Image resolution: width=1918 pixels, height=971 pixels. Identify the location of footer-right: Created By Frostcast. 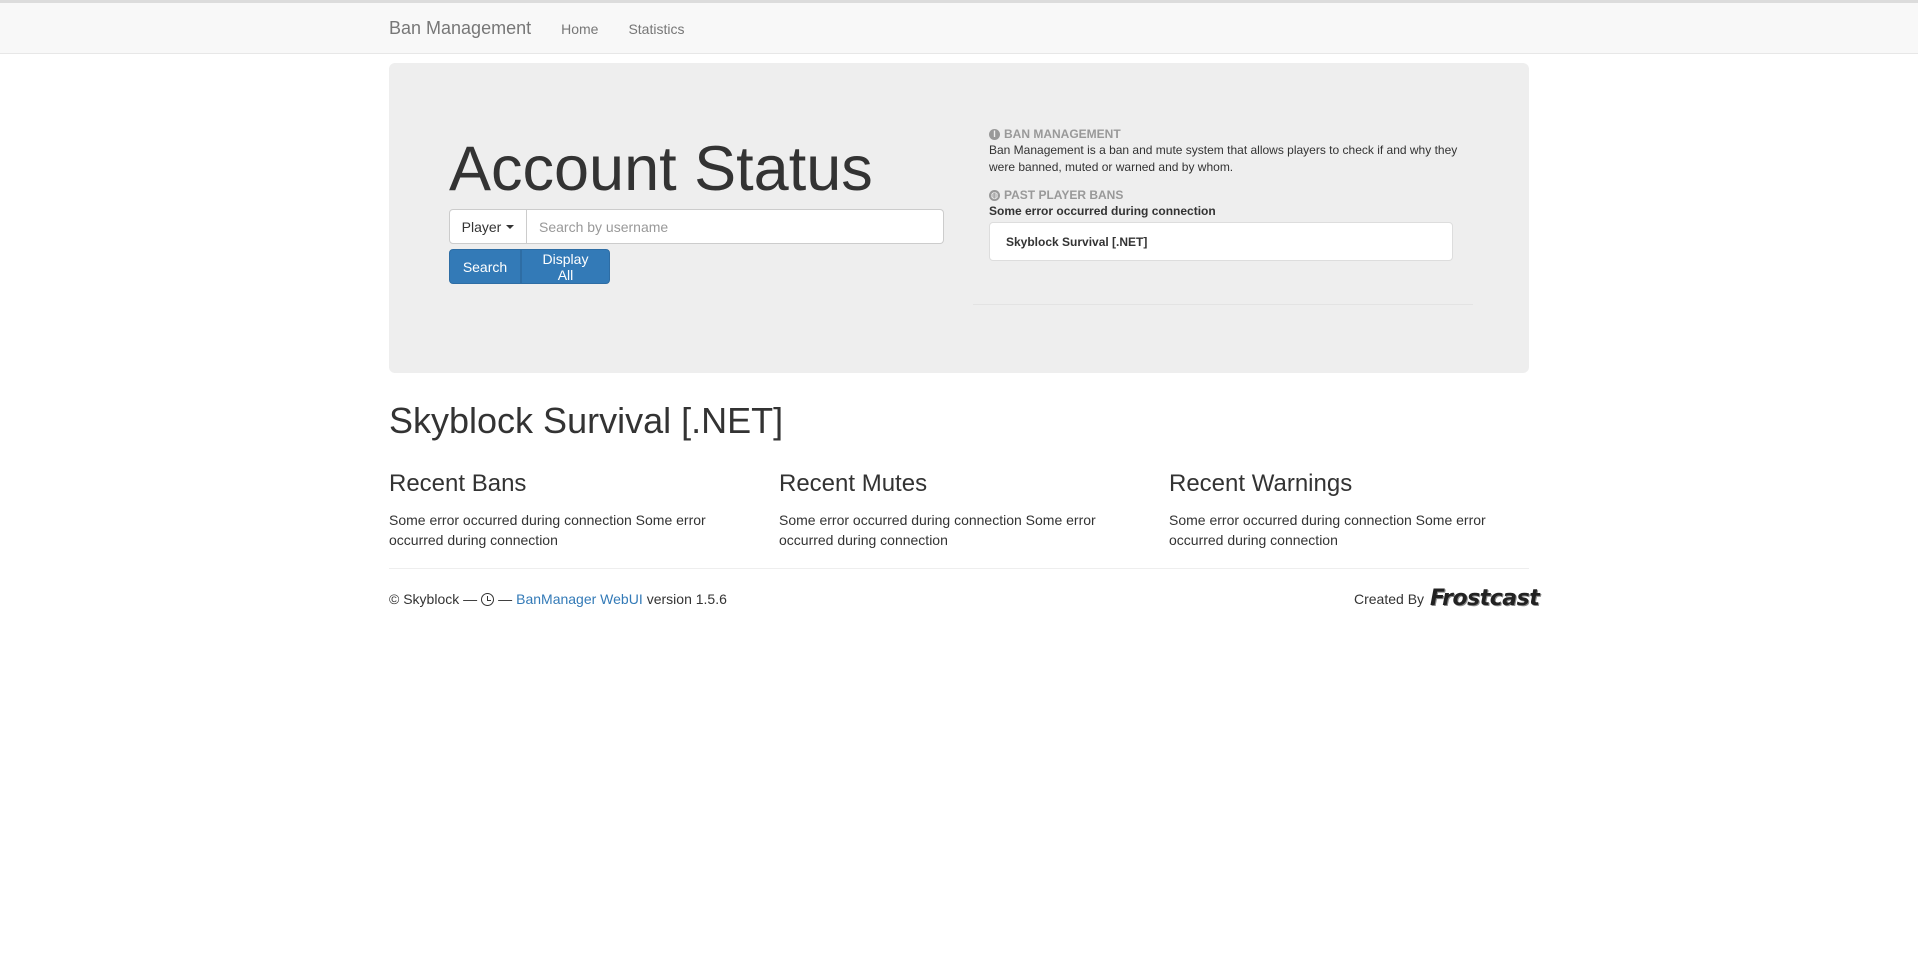
(1447, 598).